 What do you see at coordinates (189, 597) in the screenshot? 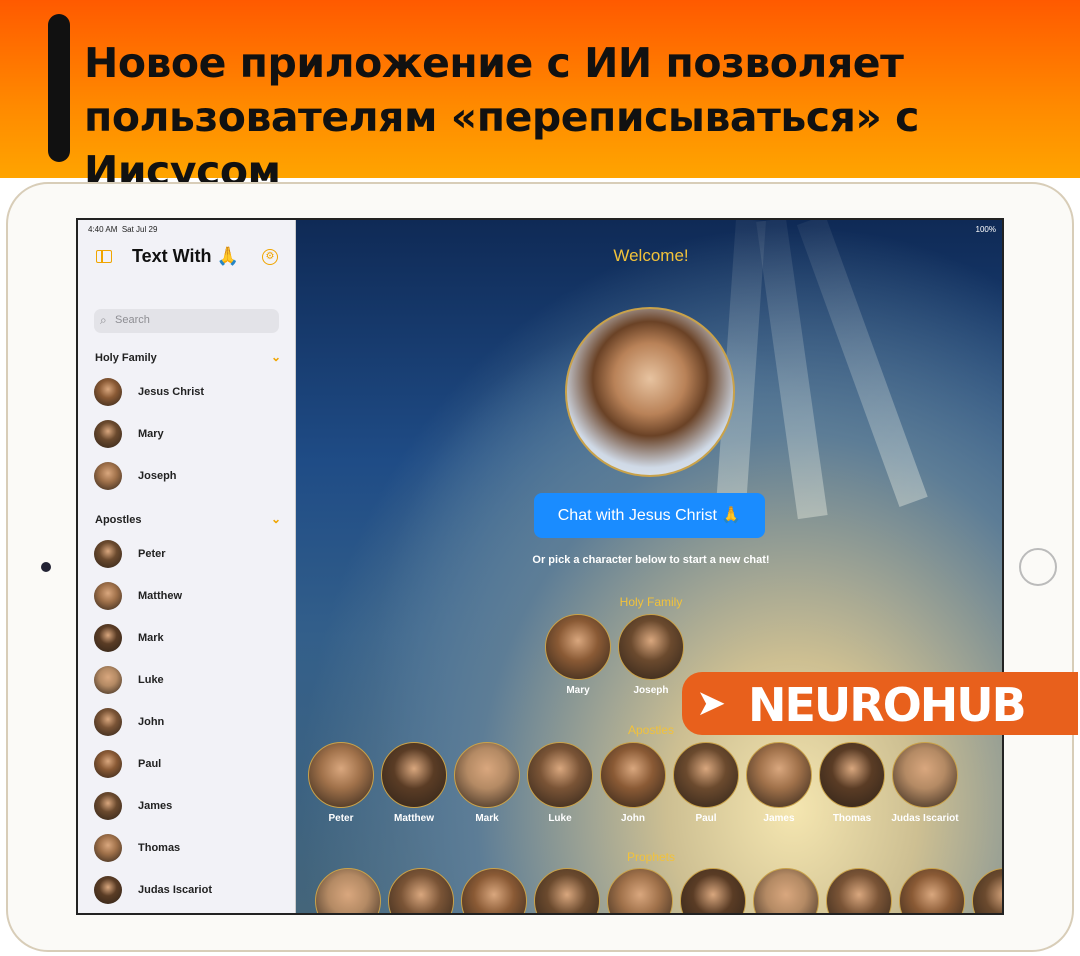
I see `sidebar-item: Matthew` at bounding box center [189, 597].